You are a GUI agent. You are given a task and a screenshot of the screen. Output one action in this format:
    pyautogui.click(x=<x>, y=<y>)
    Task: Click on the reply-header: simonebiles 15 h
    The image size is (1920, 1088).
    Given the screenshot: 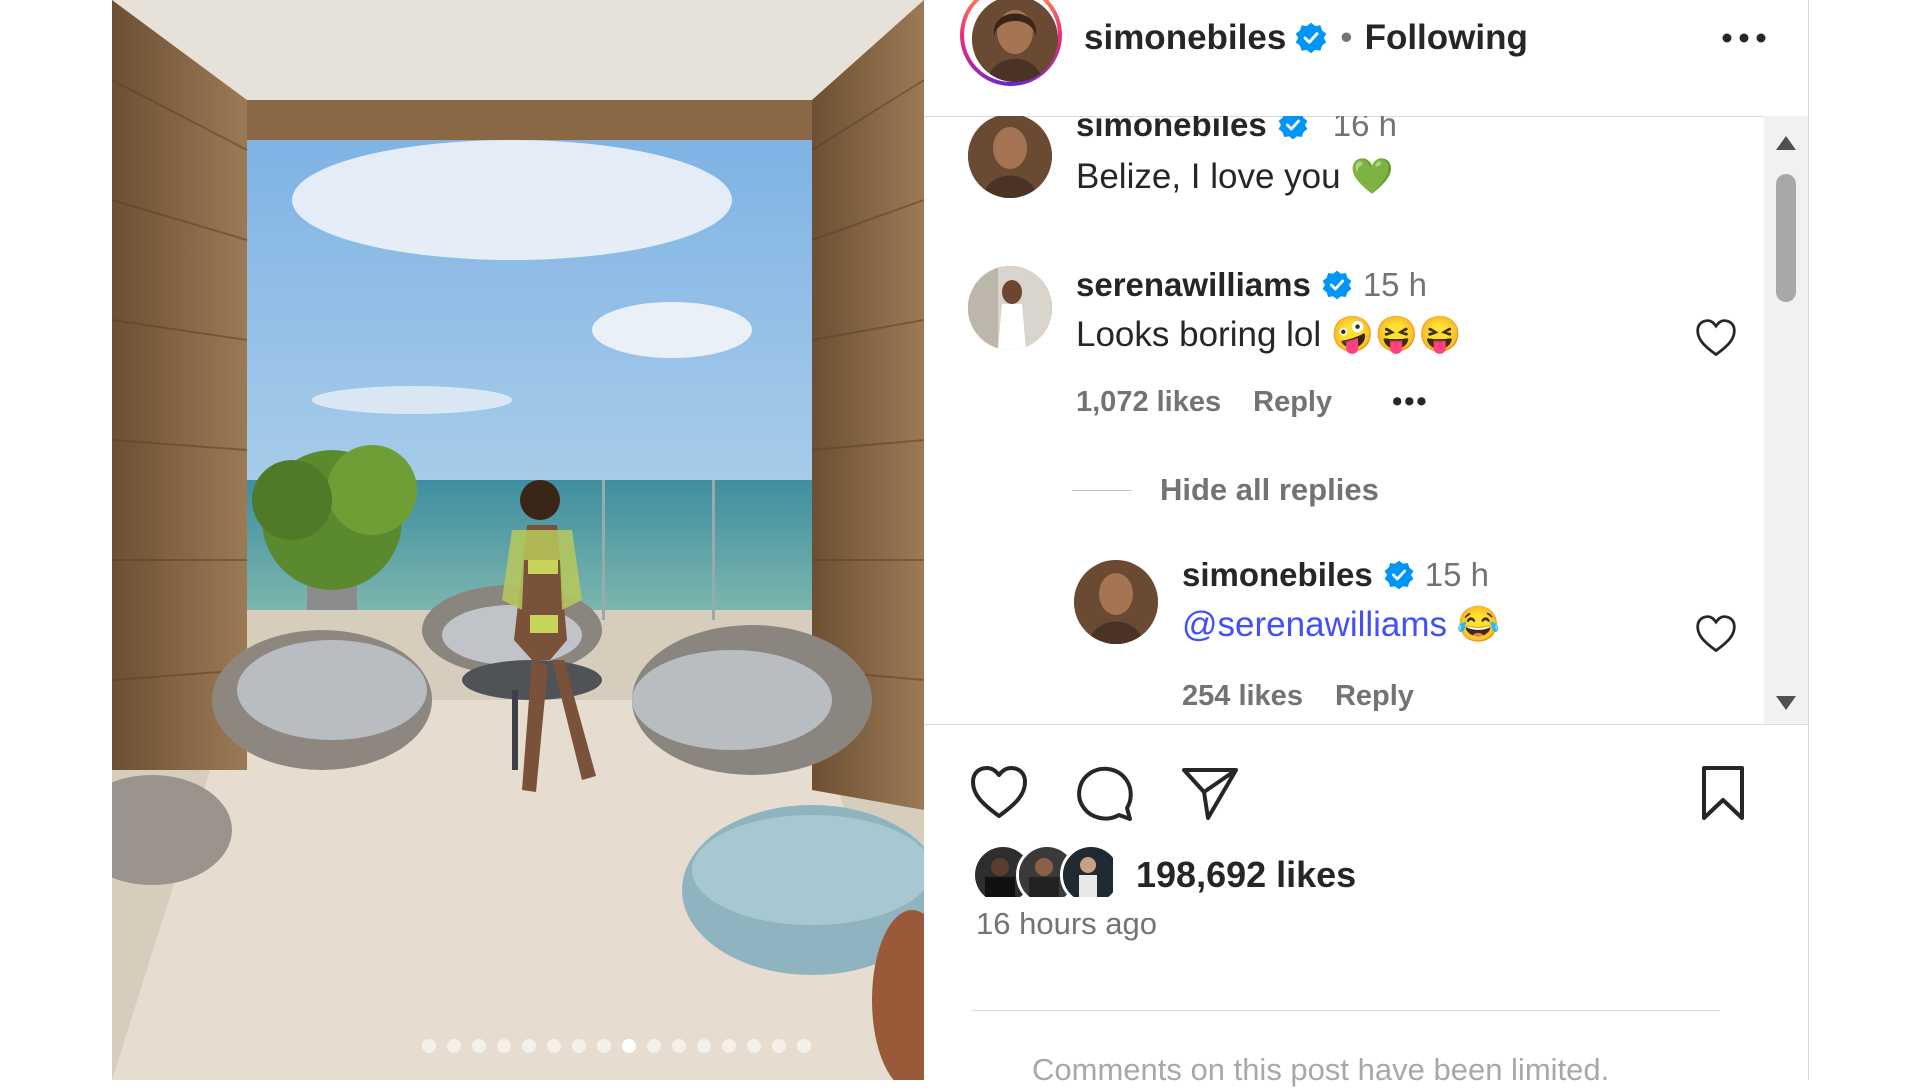 What is the action you would take?
    pyautogui.click(x=1335, y=575)
    